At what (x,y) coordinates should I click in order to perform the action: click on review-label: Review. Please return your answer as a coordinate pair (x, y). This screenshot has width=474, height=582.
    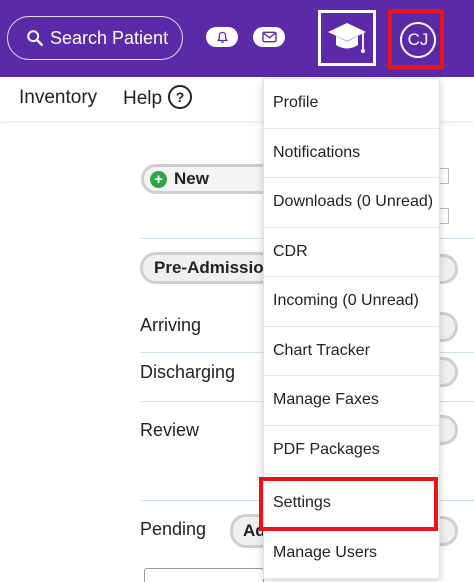
    Looking at the image, I should click on (170, 430).